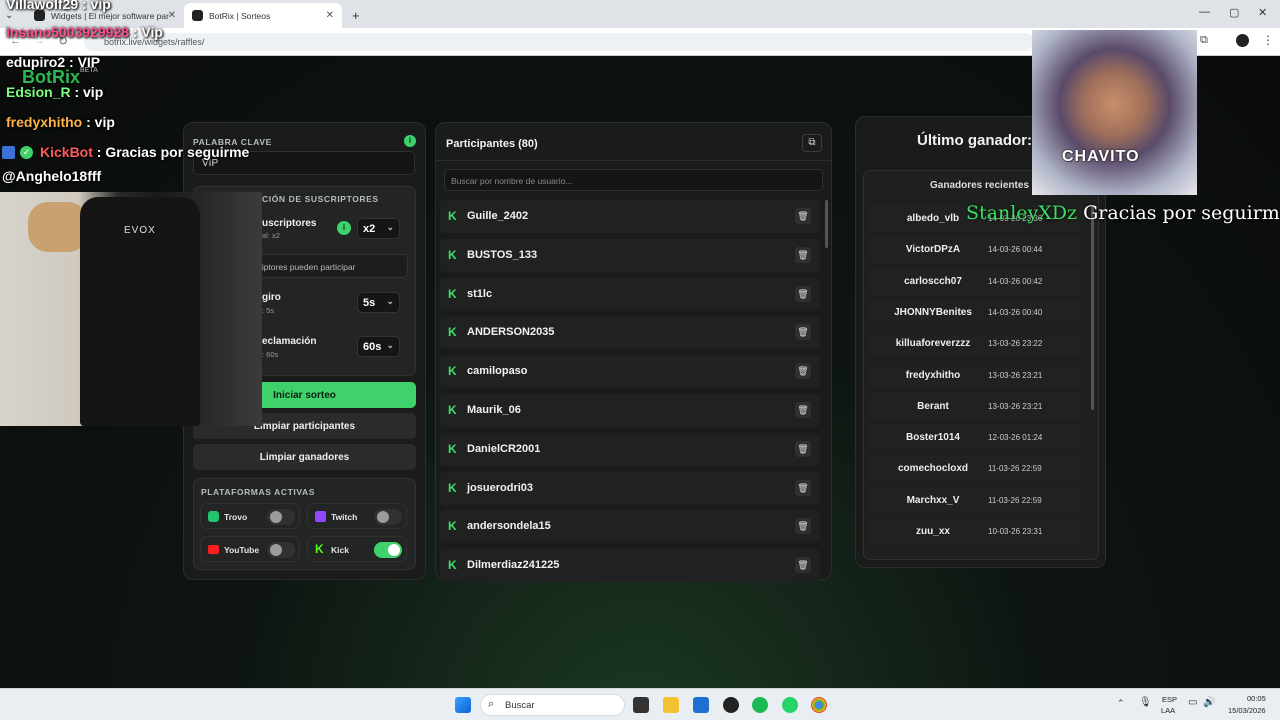  What do you see at coordinates (378, 302) in the screenshot?
I see `spin-duration-select: 5s ⌄` at bounding box center [378, 302].